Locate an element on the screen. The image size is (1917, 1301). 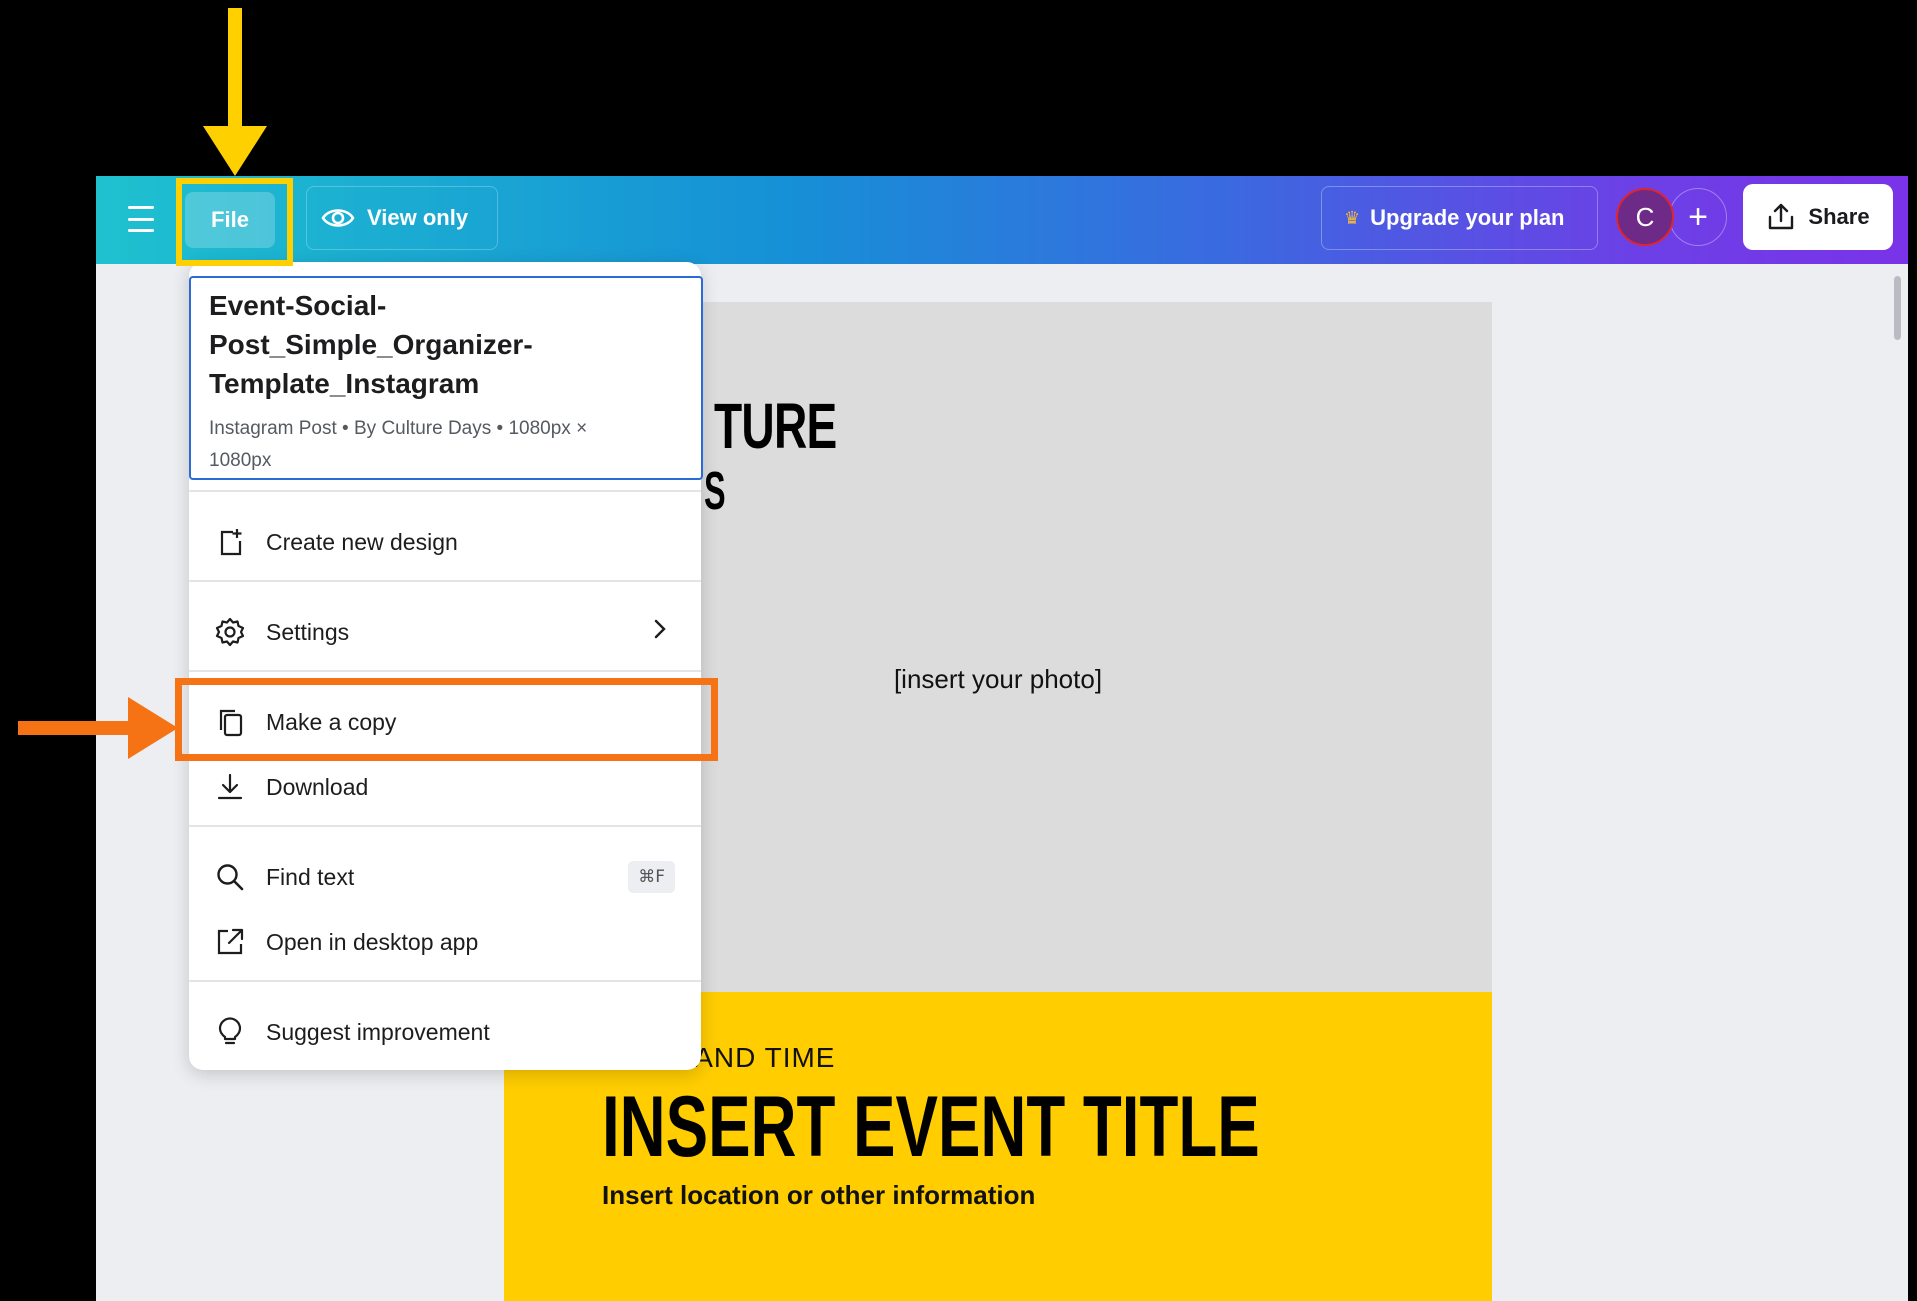
chevron-right-icon is located at coordinates (660, 632).